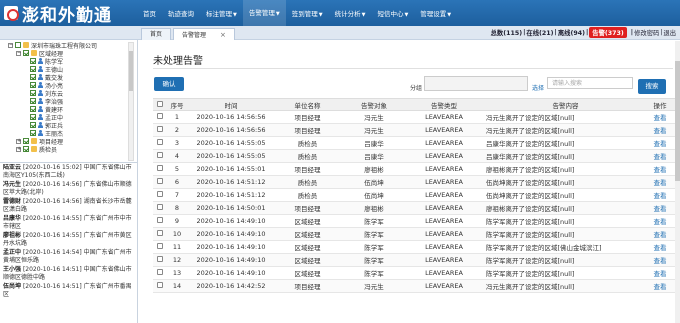  I want to click on cell-content: 伍尚坤离开了设定的区域[null], so click(562, 195).